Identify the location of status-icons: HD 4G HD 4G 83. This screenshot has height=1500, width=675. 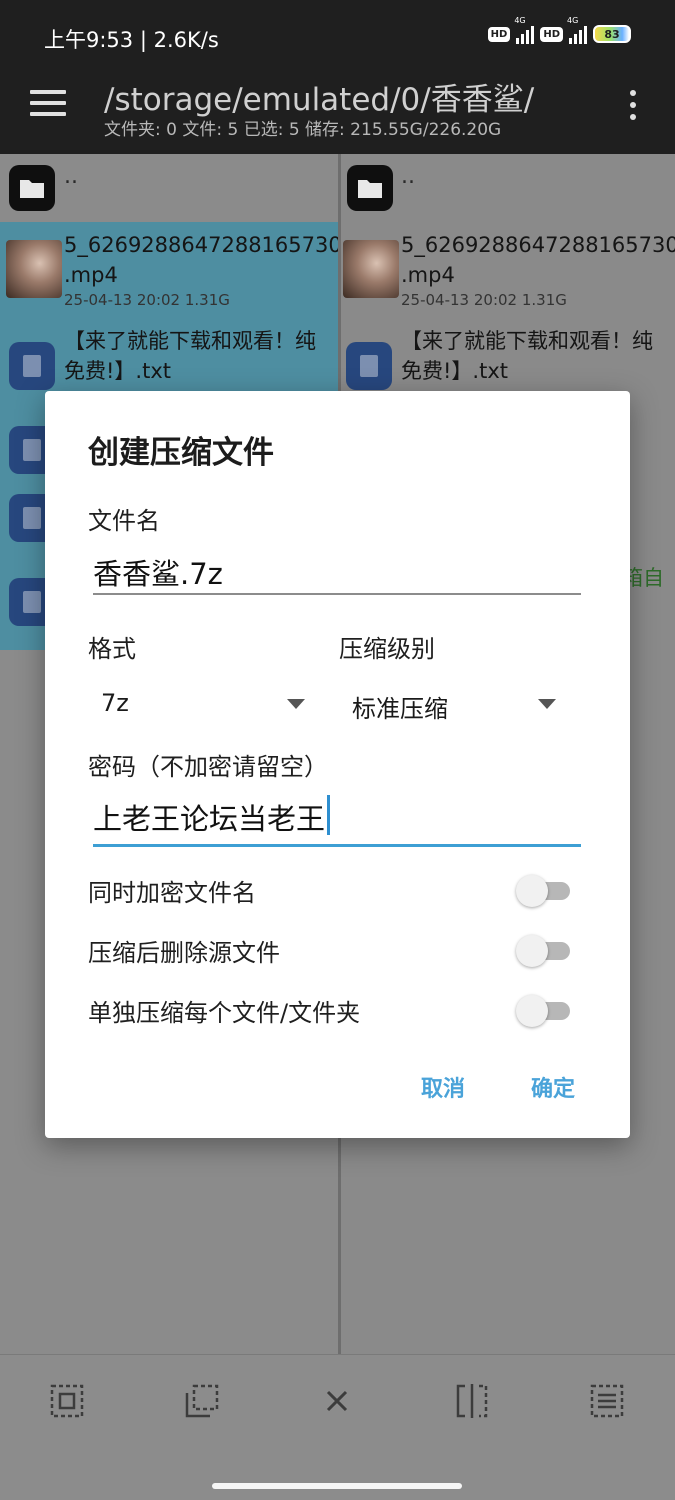
(559, 30).